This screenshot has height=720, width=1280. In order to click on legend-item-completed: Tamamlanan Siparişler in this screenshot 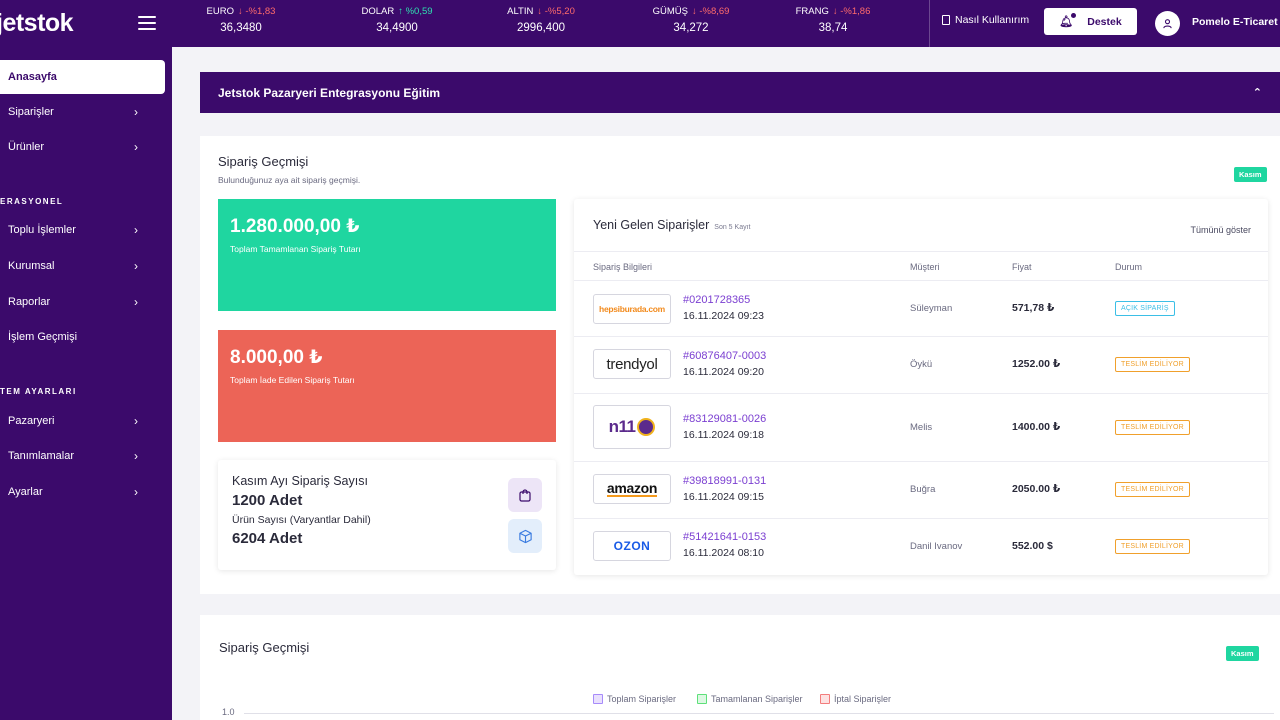, I will do `click(750, 699)`.